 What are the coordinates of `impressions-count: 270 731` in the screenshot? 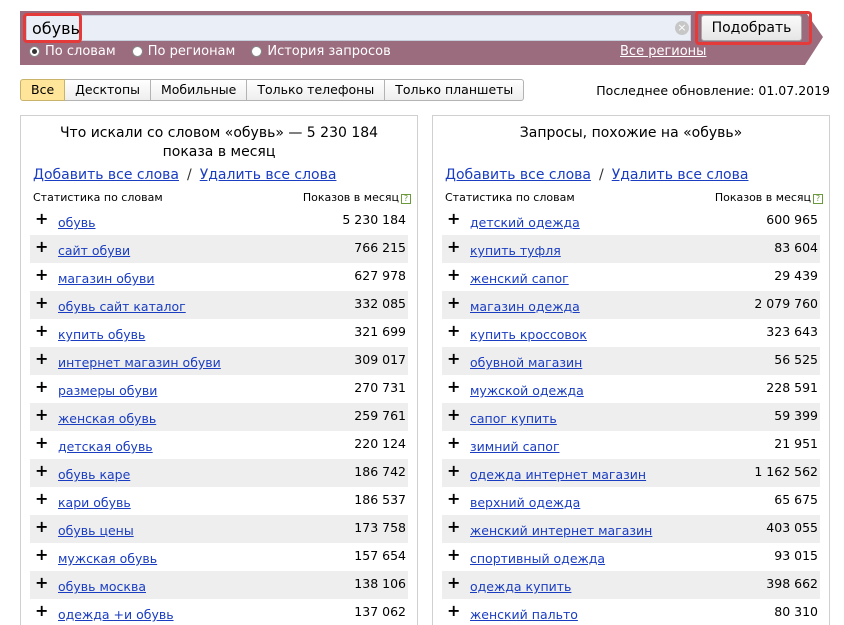 It's located at (380, 387).